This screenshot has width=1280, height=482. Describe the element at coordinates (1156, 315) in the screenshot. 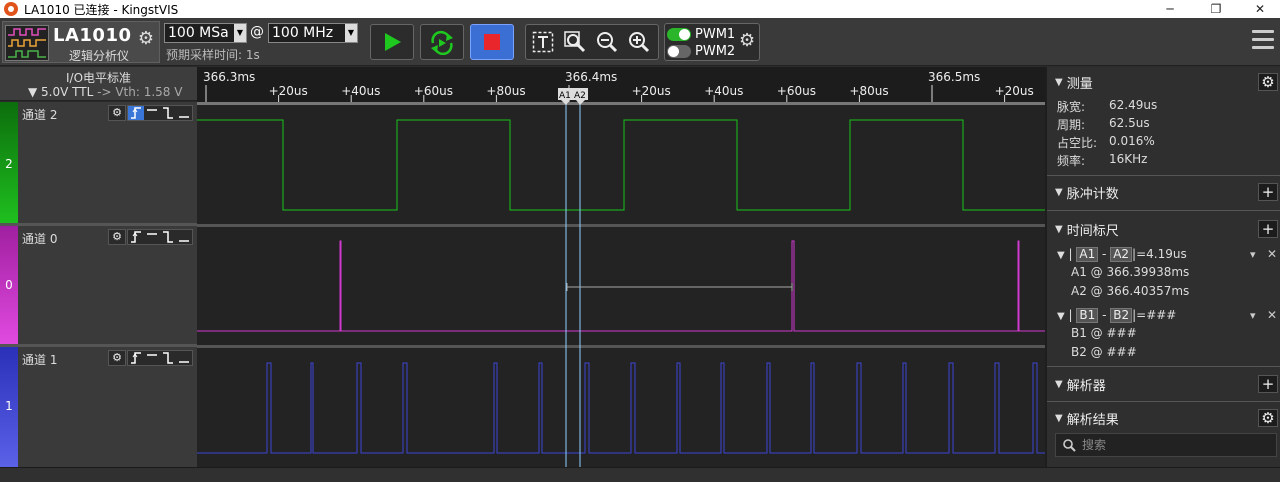

I see `cursor-pair-b-delta: =###` at that location.